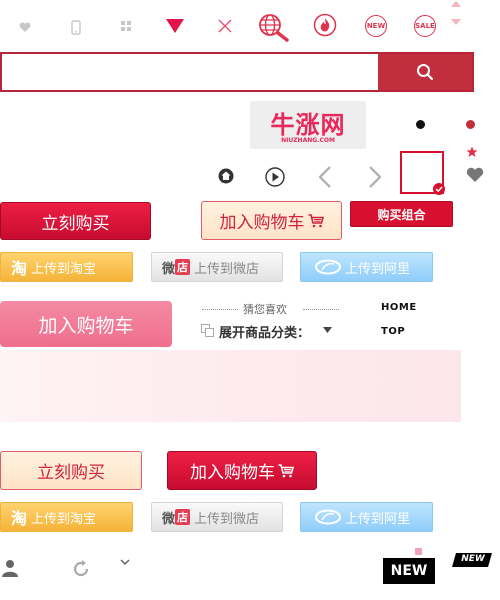  Describe the element at coordinates (220, 309) in the screenshot. I see `guess-divider-left` at that location.